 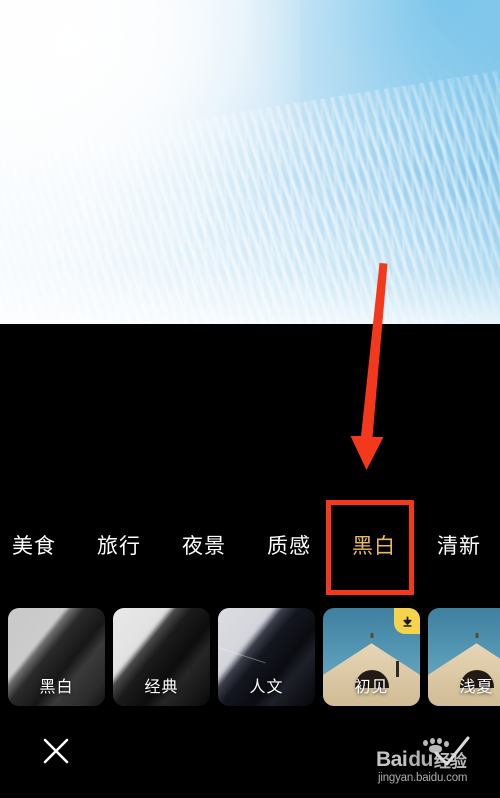 What do you see at coordinates (250, 761) in the screenshot?
I see `editor-action-bar: Bai du 经验 jingyan.baidu.com` at bounding box center [250, 761].